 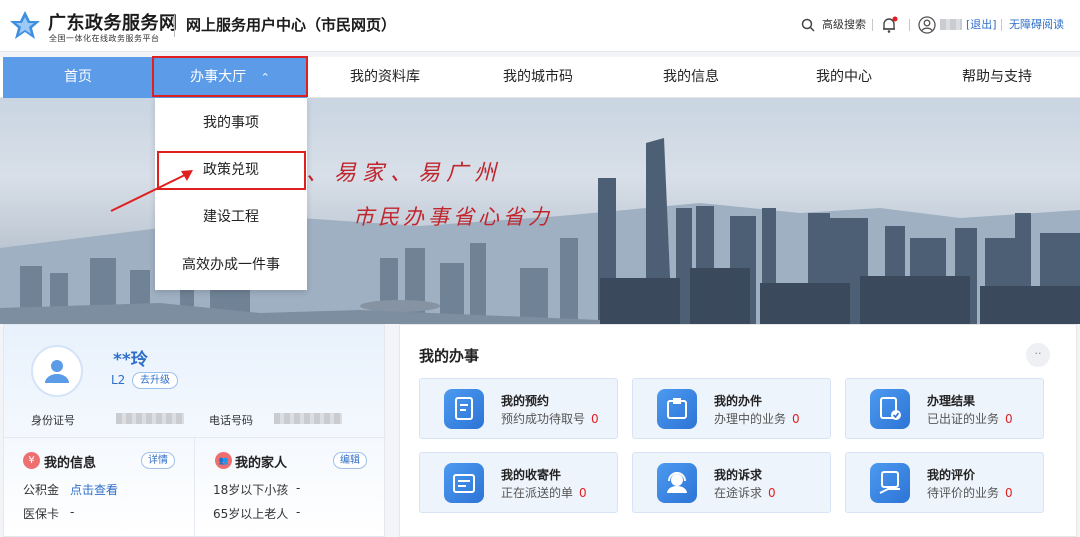 What do you see at coordinates (298, 512) in the screenshot?
I see `elderly-value: -` at bounding box center [298, 512].